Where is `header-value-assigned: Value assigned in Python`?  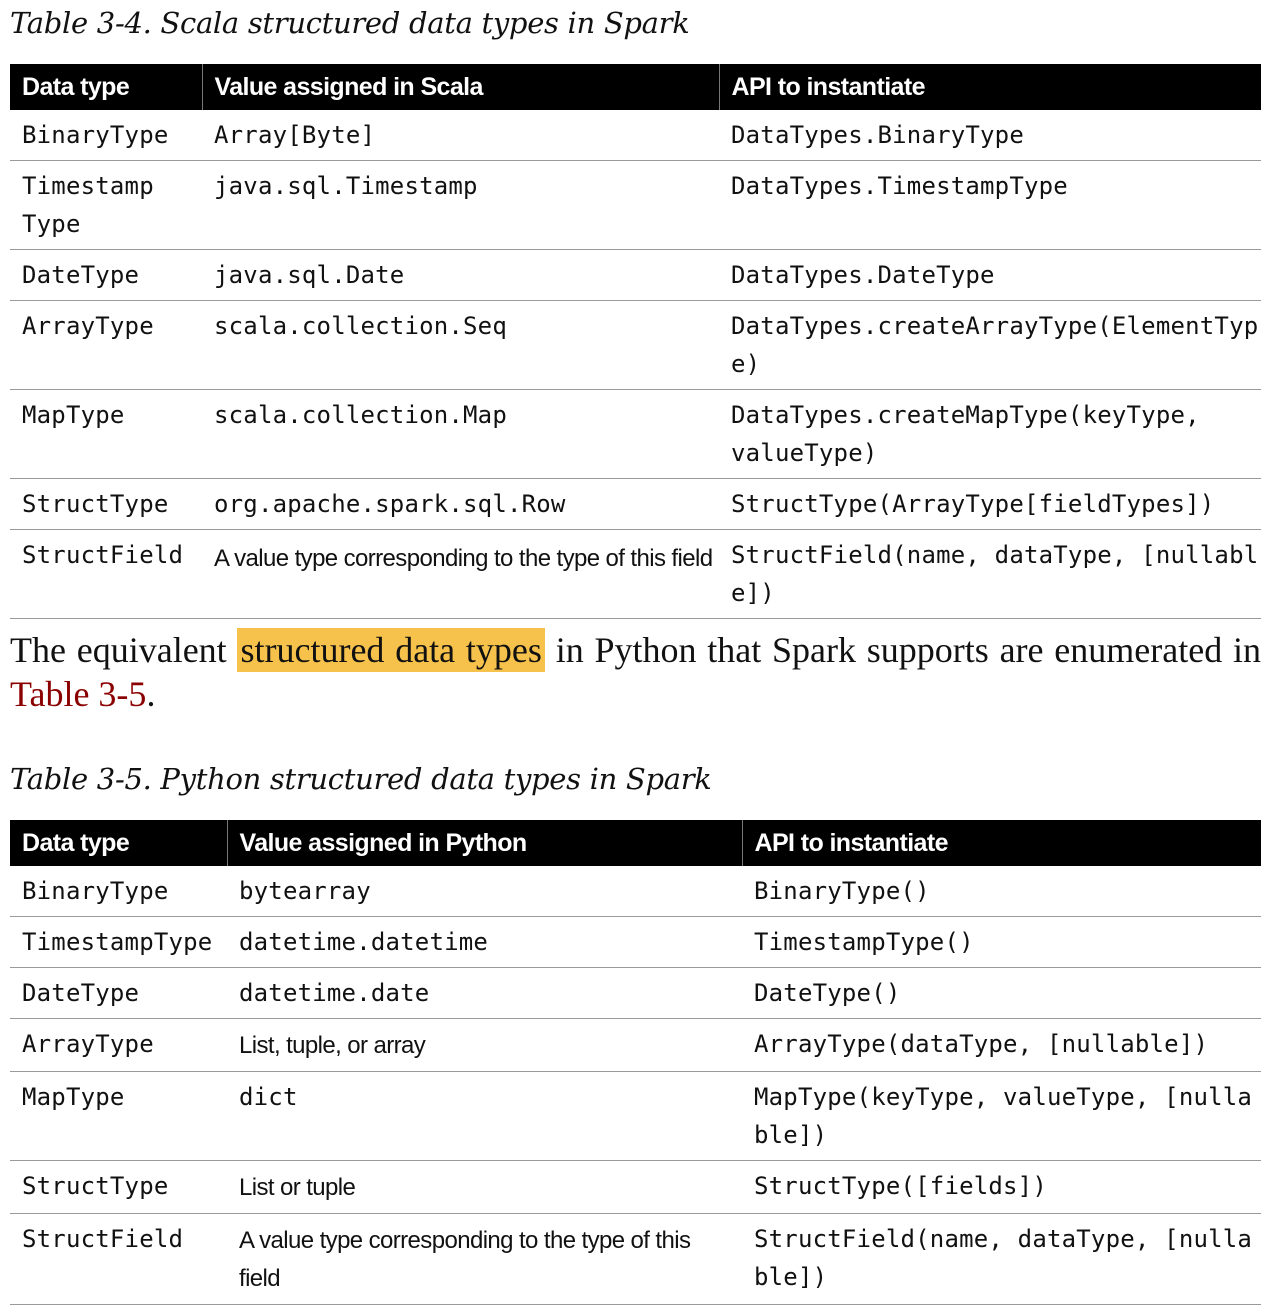
header-value-assigned: Value assigned in Python is located at coordinates (485, 843).